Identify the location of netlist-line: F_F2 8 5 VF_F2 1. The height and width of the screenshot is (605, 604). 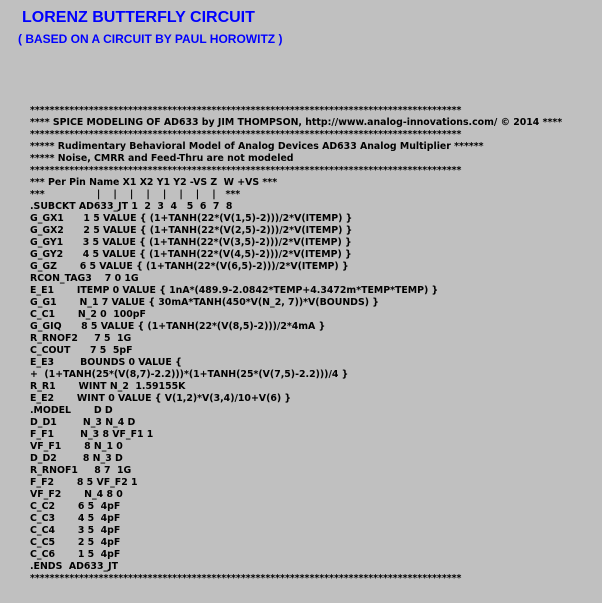
(84, 482).